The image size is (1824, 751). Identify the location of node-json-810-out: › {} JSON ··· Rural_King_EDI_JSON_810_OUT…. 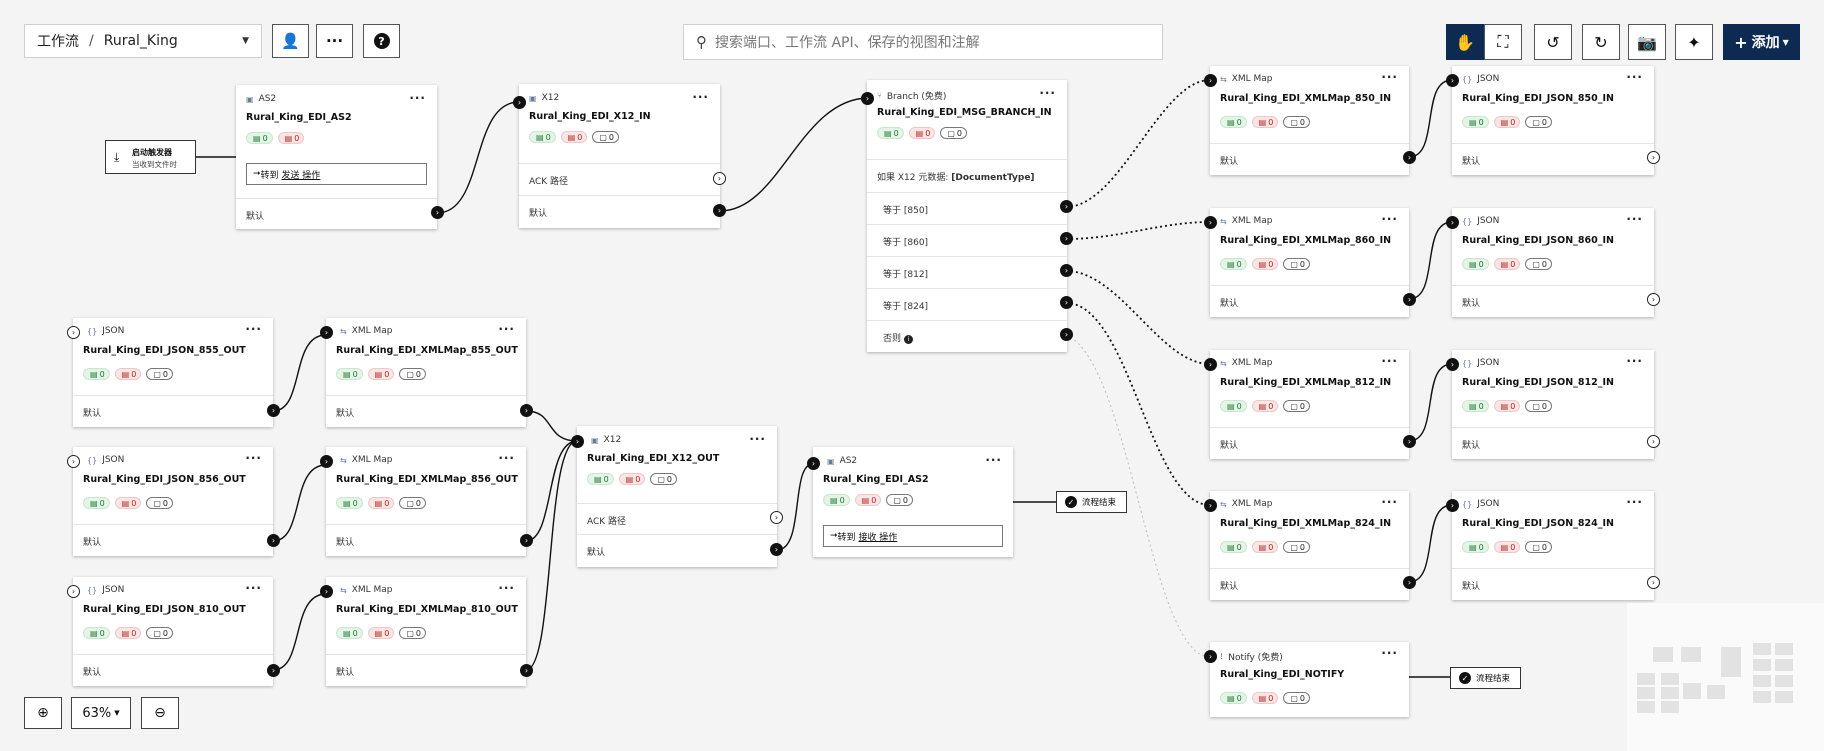
(173, 631).